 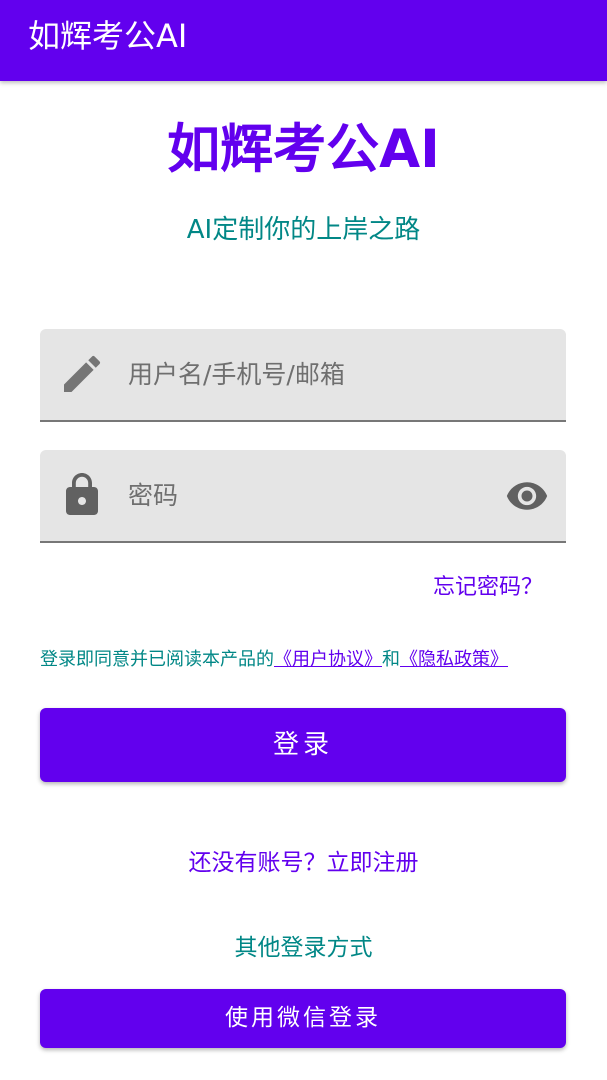 I want to click on app-subtitle: AI定制你的上岸之路, so click(x=303, y=230).